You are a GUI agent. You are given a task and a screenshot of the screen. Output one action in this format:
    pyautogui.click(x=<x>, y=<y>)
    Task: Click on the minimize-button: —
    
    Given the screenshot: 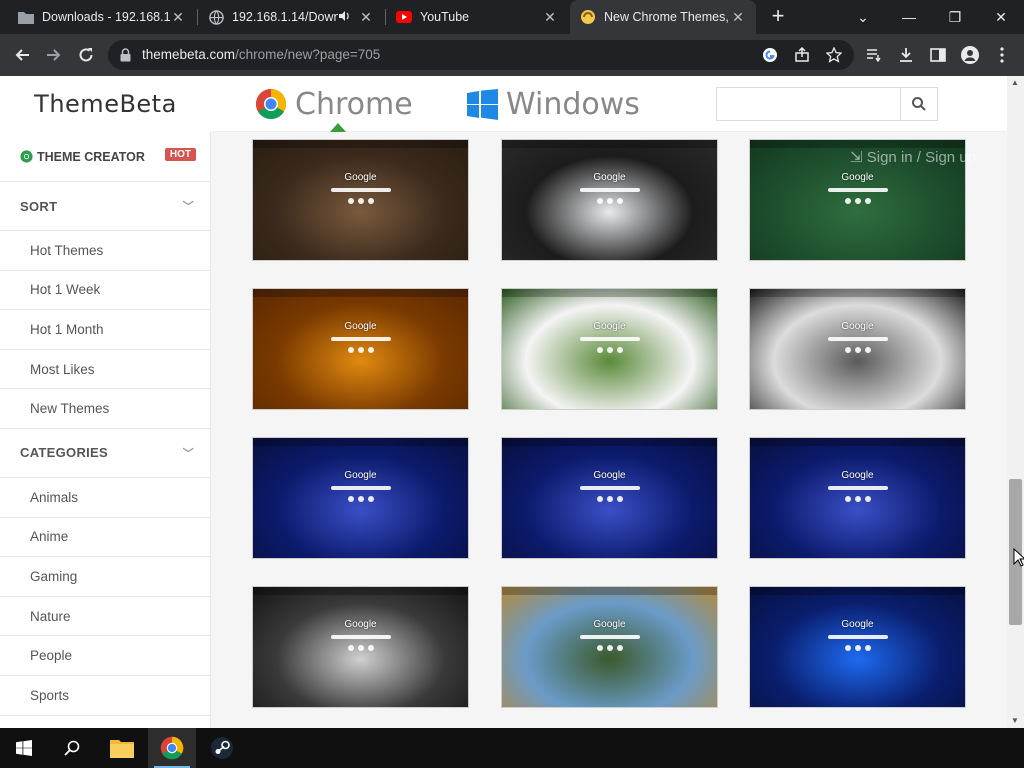 What is the action you would take?
    pyautogui.click(x=909, y=17)
    